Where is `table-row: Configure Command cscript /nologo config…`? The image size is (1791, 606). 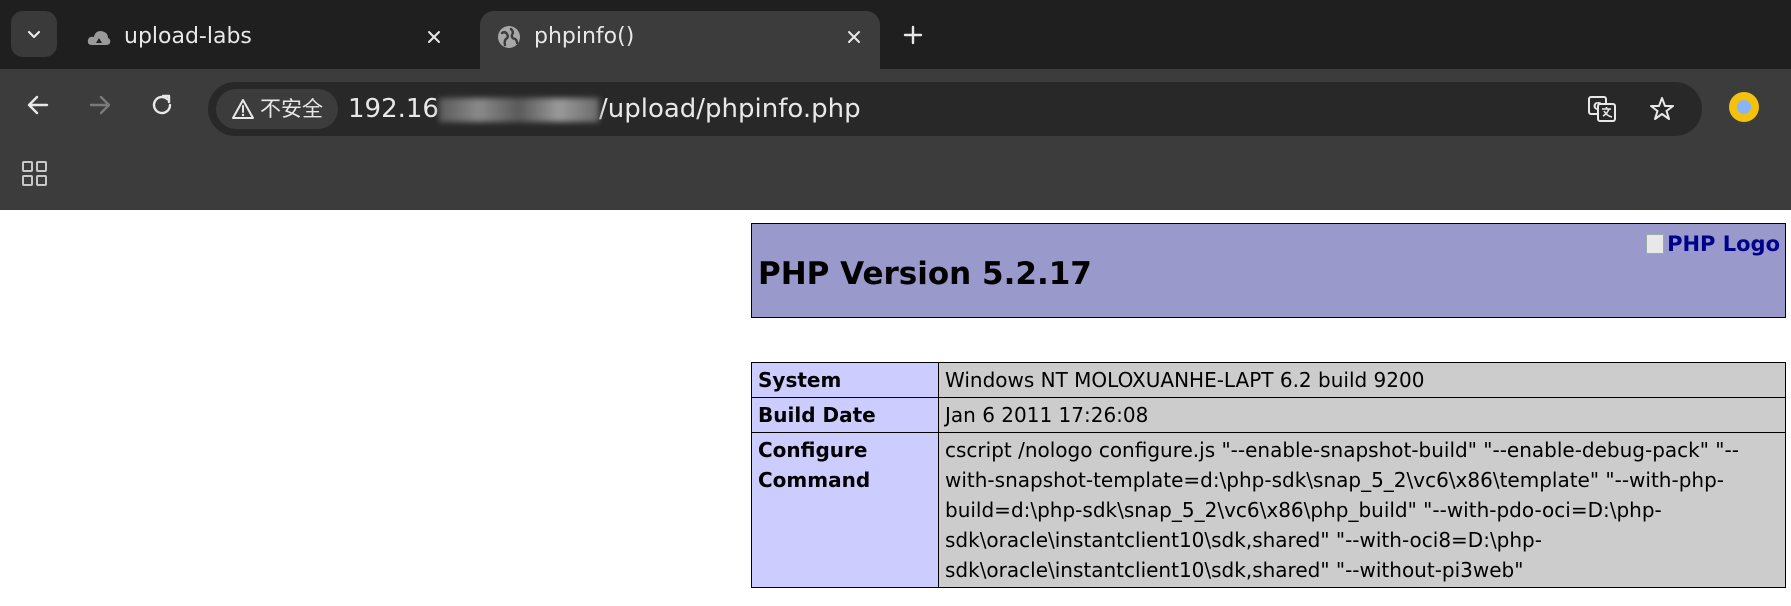 table-row: Configure Command cscript /nologo config… is located at coordinates (1268, 510).